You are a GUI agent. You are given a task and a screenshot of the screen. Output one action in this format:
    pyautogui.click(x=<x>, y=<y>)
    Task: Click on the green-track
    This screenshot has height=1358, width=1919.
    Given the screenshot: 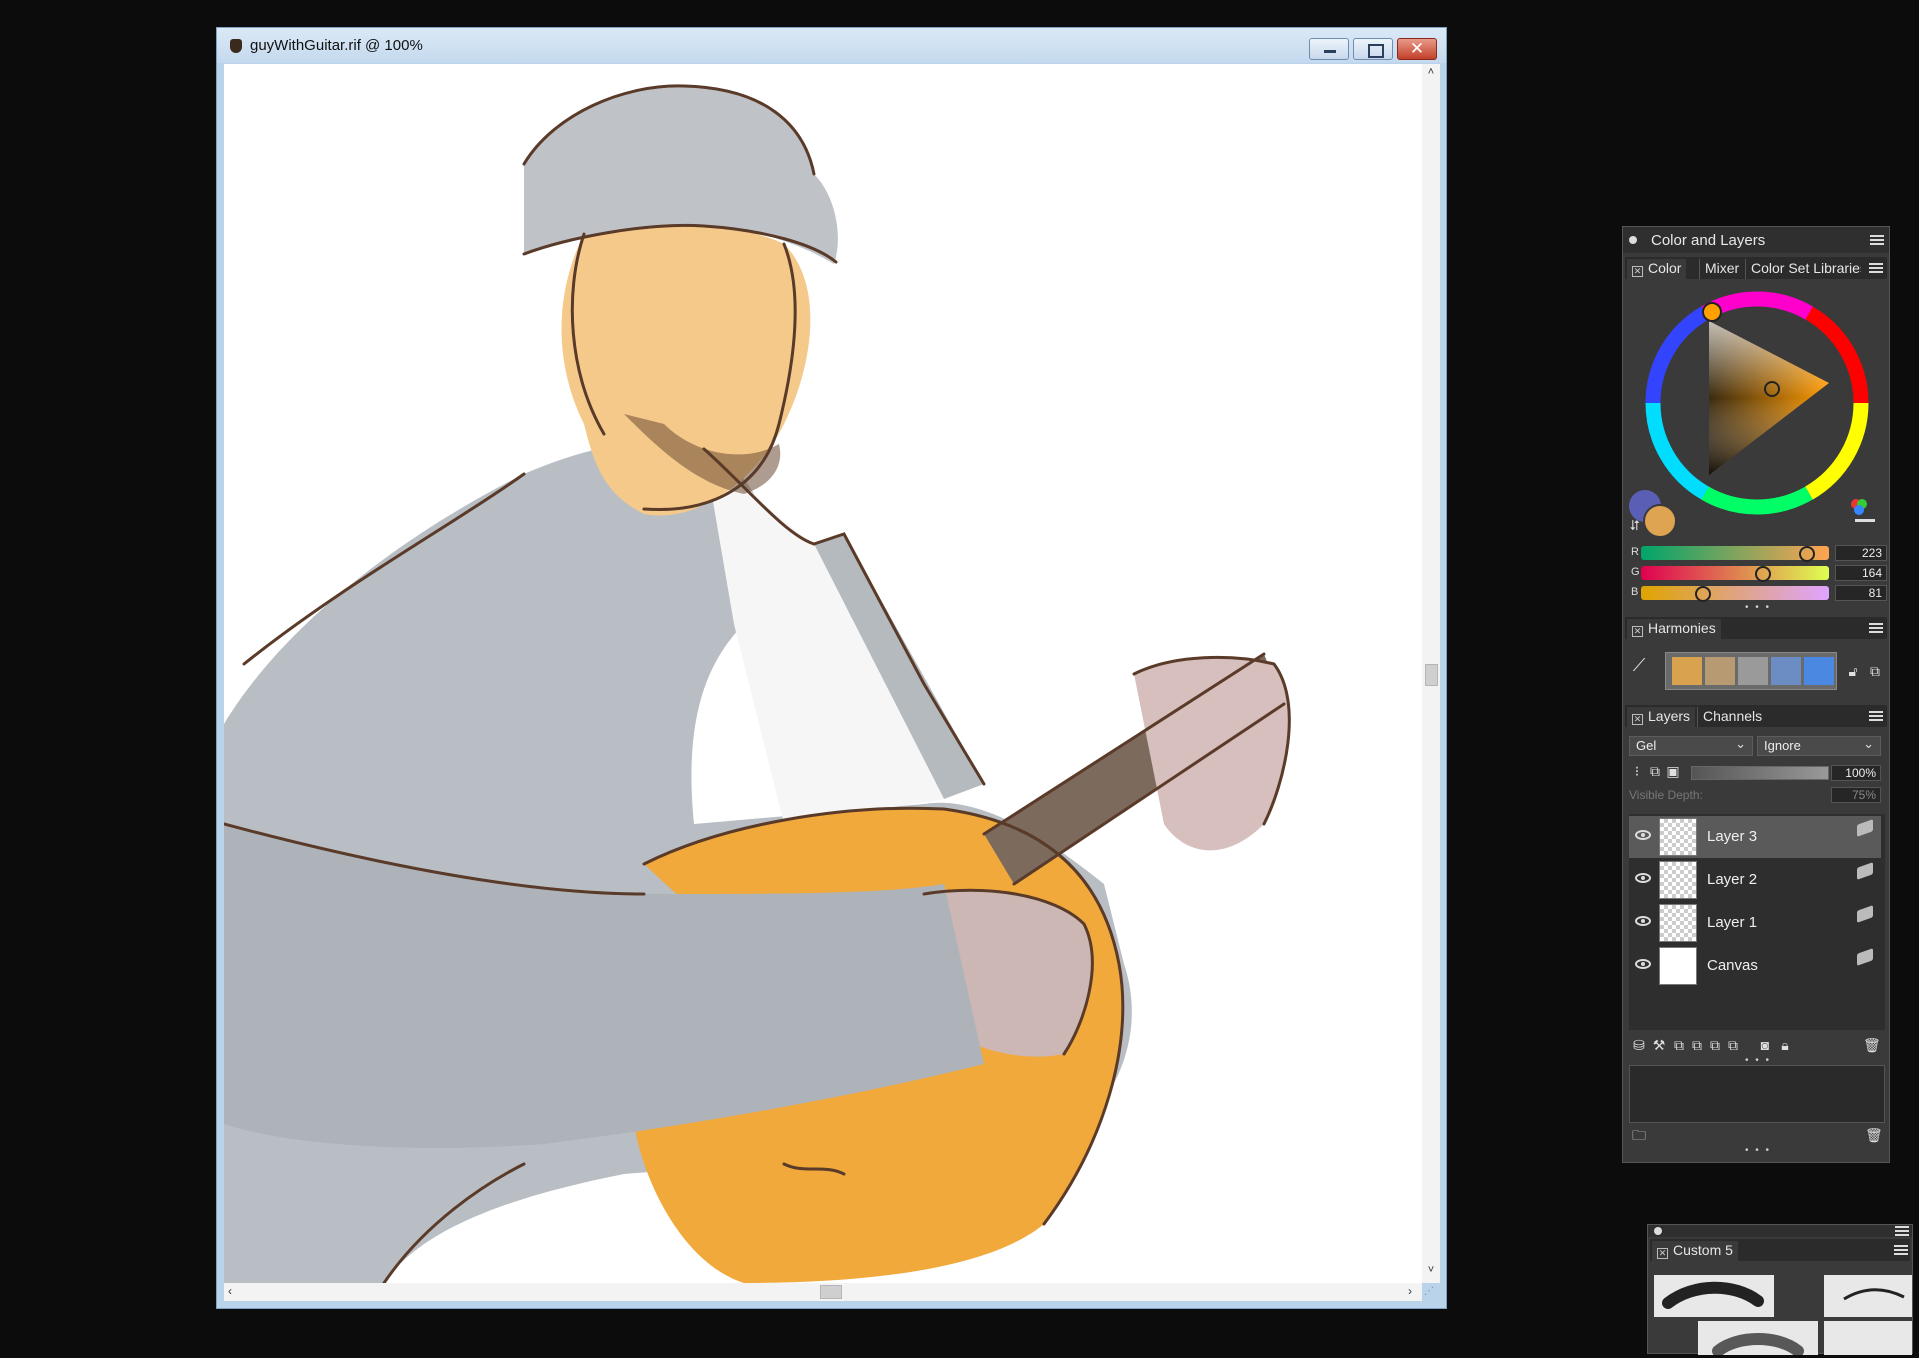 What is the action you would take?
    pyautogui.click(x=1735, y=574)
    